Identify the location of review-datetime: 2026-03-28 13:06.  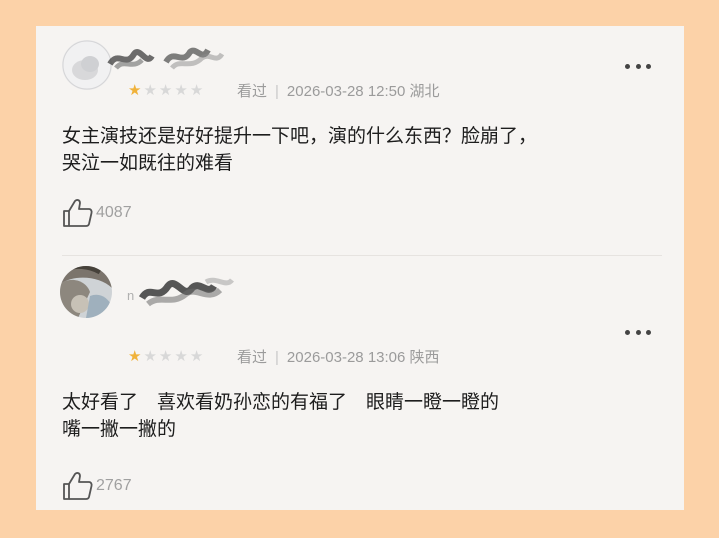
(346, 357).